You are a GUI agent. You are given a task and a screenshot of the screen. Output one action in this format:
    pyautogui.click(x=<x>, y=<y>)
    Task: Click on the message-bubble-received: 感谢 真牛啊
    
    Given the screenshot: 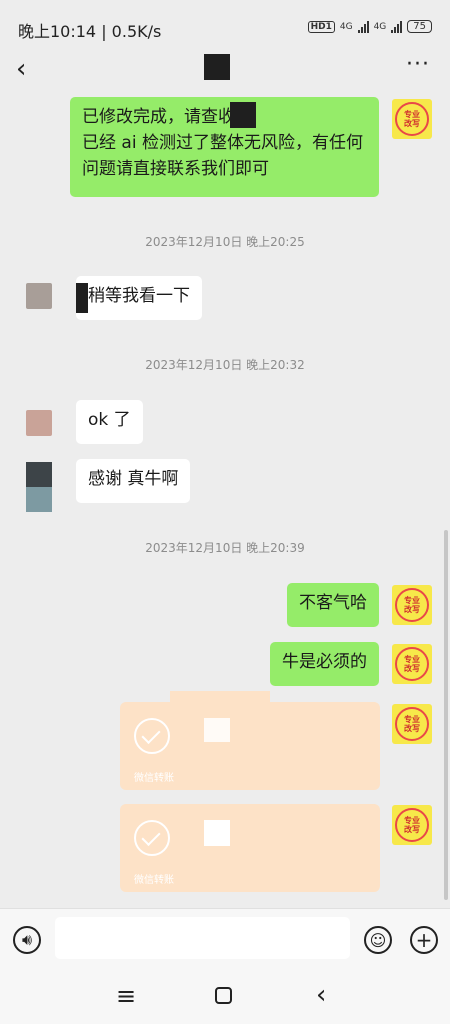 What is the action you would take?
    pyautogui.click(x=133, y=481)
    